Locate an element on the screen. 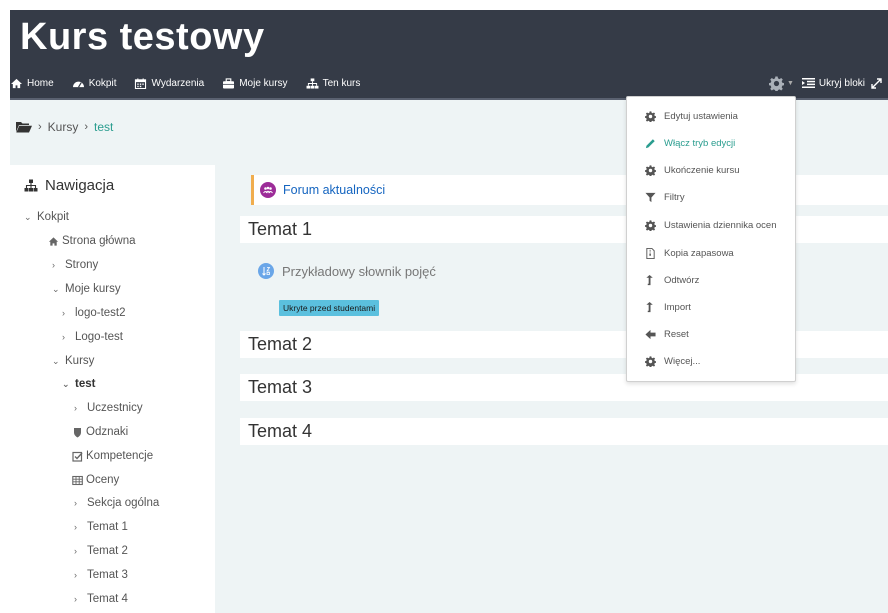 The height and width of the screenshot is (613, 888). sitemap-icon is located at coordinates (31, 185).